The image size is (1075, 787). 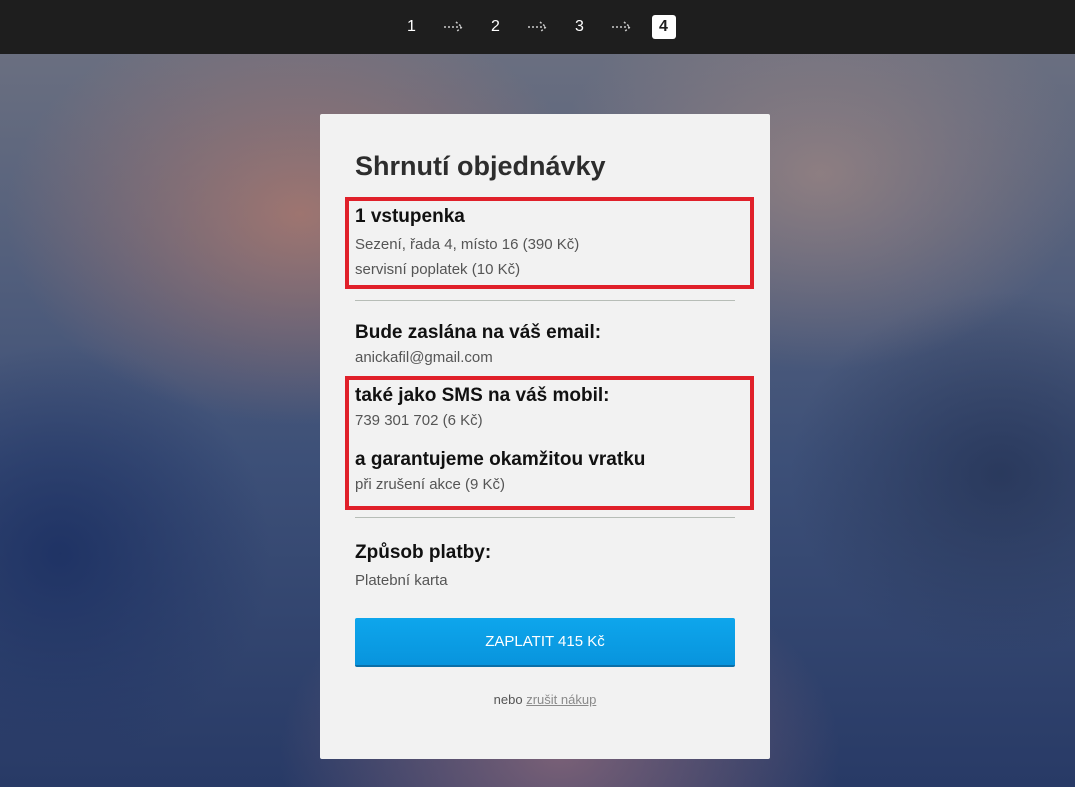 I want to click on footer-cancel: nebo zrušit nákup, so click(x=545, y=699).